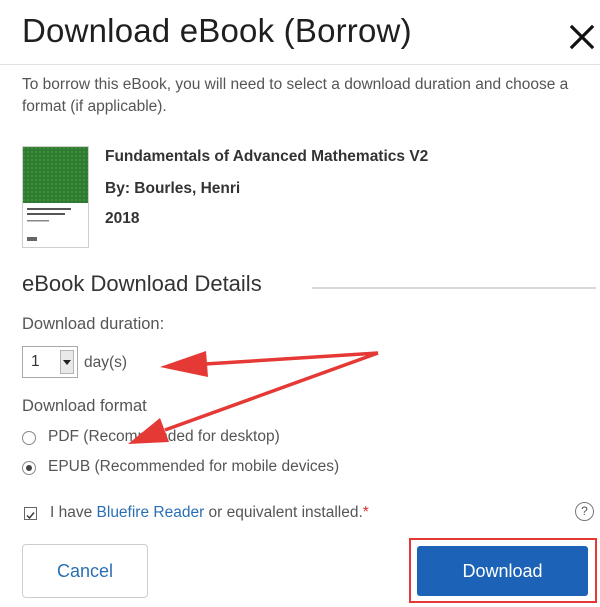 The width and height of the screenshot is (600, 607). I want to click on duration-unit: day(s), so click(106, 362).